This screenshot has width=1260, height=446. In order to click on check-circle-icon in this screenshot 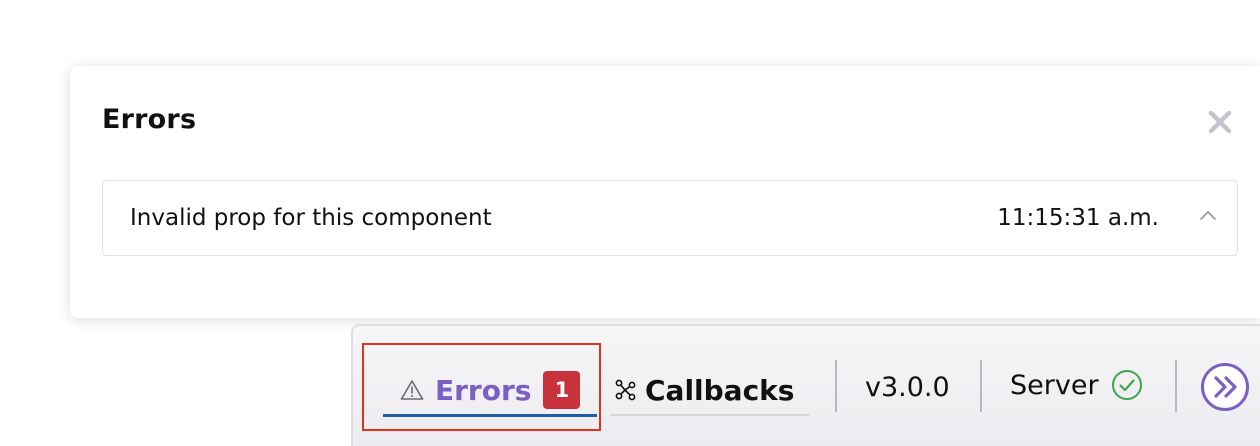, I will do `click(1126, 385)`.